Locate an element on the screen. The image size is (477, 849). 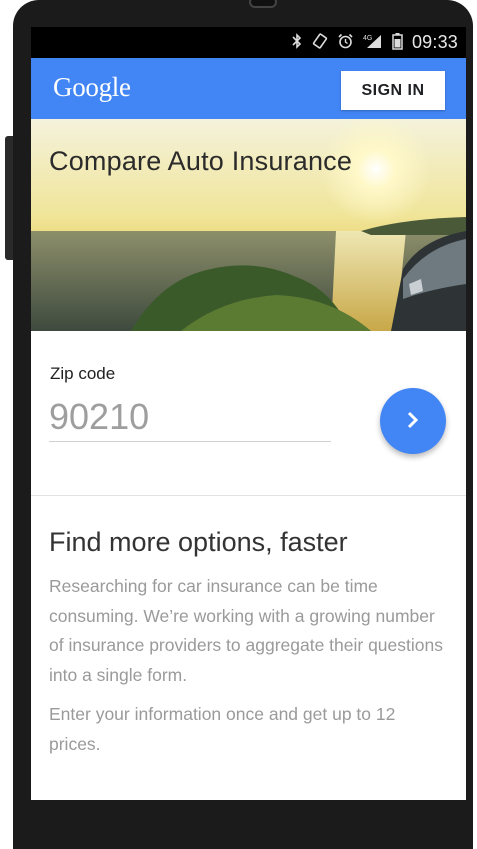
status-time: 09:33 is located at coordinates (434, 42).